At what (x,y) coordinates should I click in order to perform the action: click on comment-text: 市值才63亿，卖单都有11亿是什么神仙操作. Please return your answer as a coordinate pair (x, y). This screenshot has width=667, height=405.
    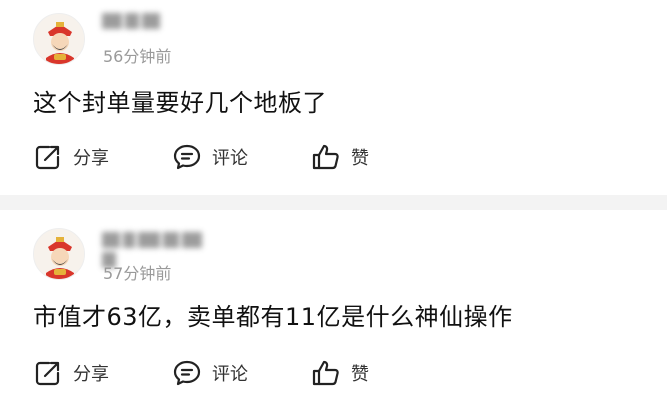
    Looking at the image, I should click on (273, 317).